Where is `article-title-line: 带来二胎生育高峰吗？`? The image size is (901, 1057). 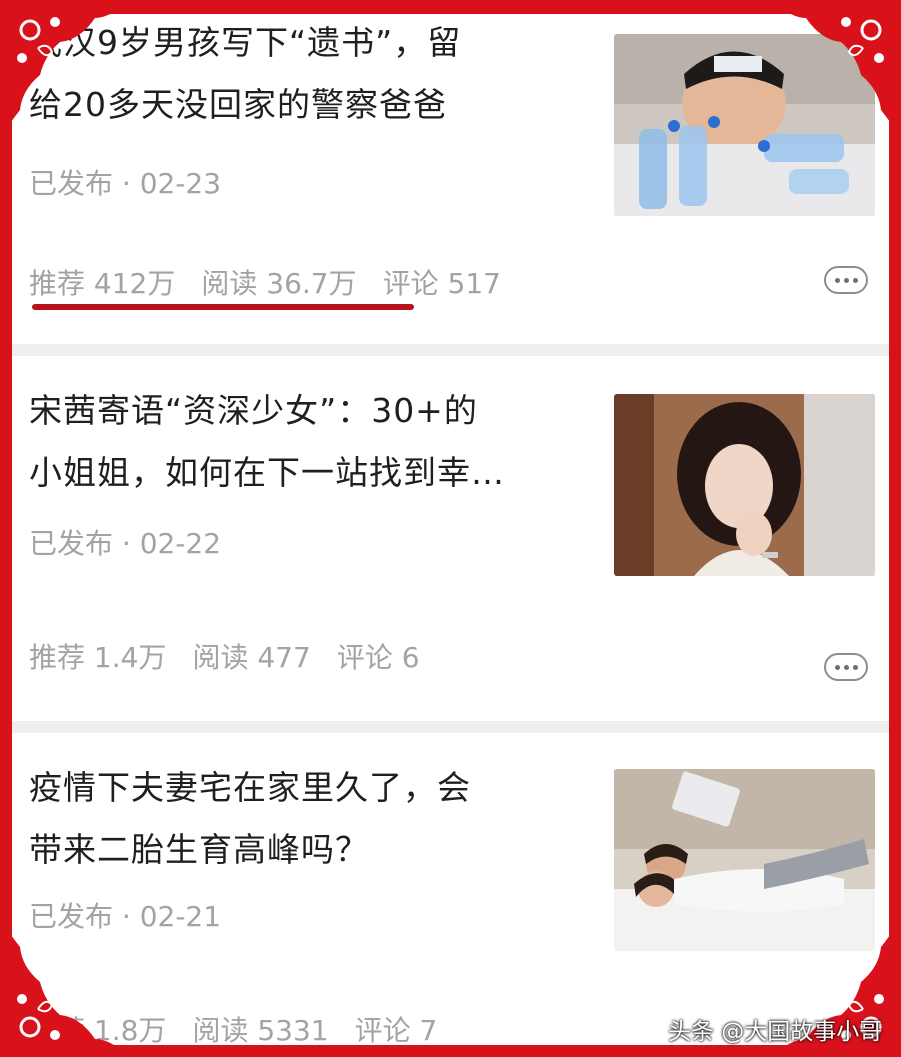 article-title-line: 带来二胎生育高峰吗？ is located at coordinates (199, 849).